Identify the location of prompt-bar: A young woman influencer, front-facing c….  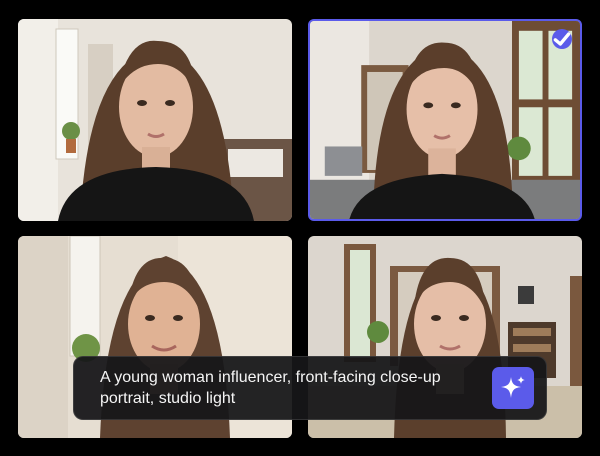
(310, 388).